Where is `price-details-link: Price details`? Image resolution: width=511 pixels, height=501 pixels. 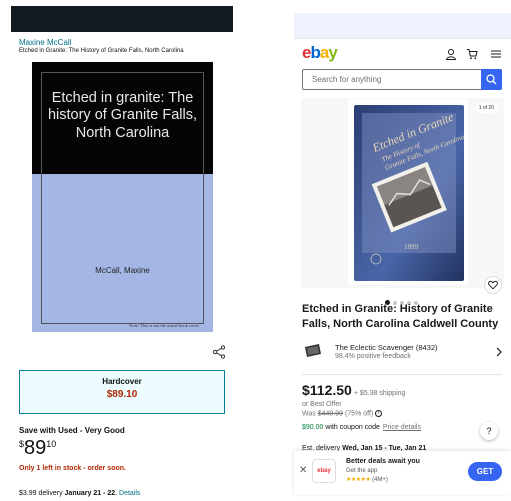 price-details-link: Price details is located at coordinates (402, 427).